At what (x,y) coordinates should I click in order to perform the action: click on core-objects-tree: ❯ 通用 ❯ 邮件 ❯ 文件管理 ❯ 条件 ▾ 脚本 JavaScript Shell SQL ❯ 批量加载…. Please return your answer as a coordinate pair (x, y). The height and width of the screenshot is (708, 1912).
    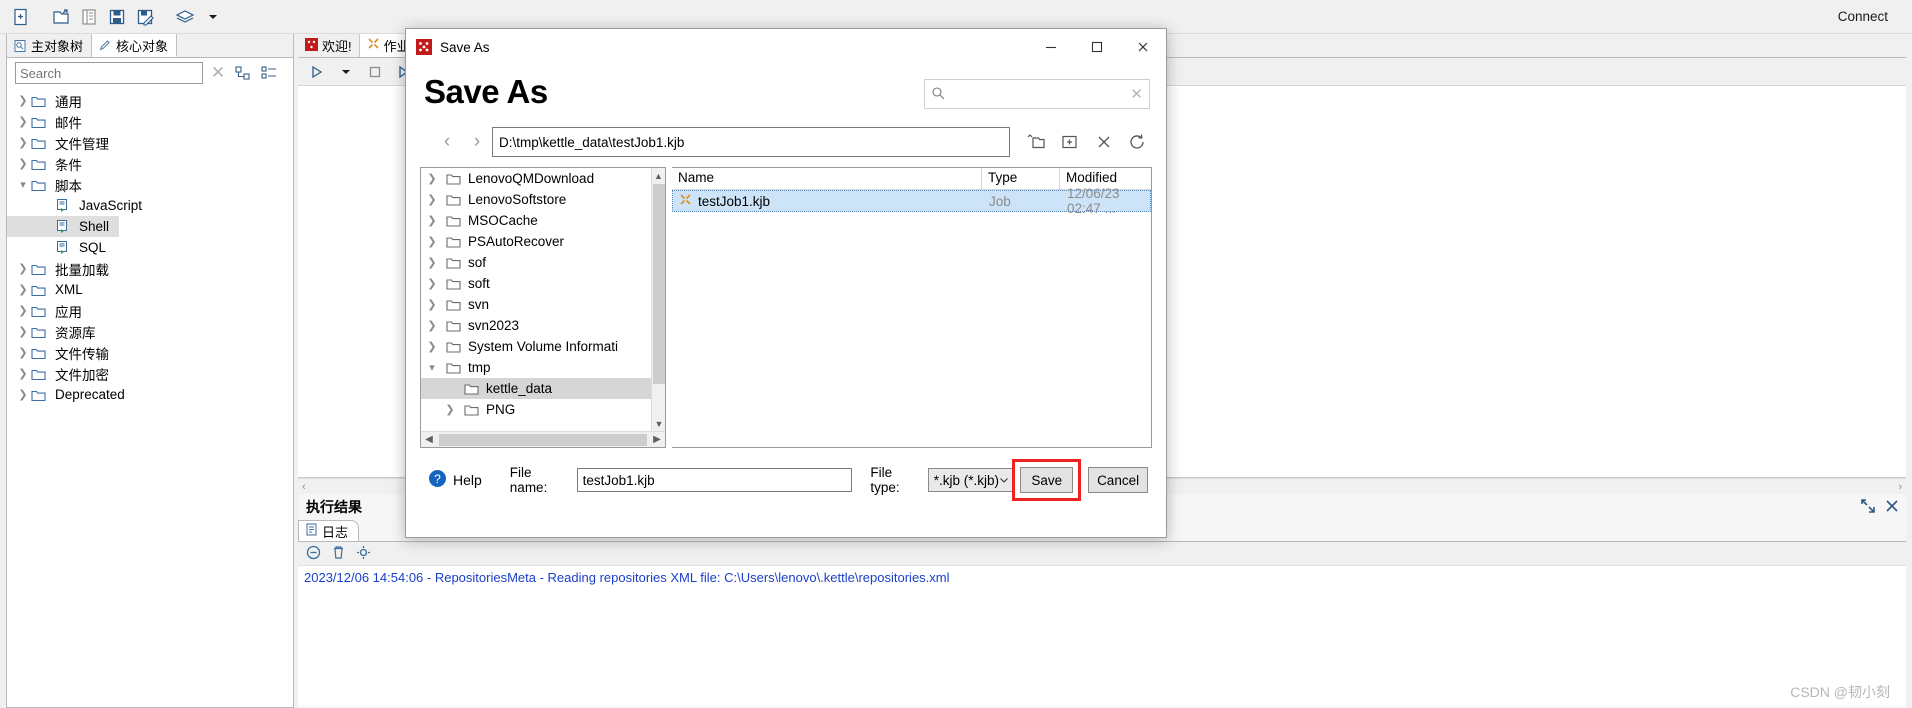
    Looking at the image, I should click on (150, 394).